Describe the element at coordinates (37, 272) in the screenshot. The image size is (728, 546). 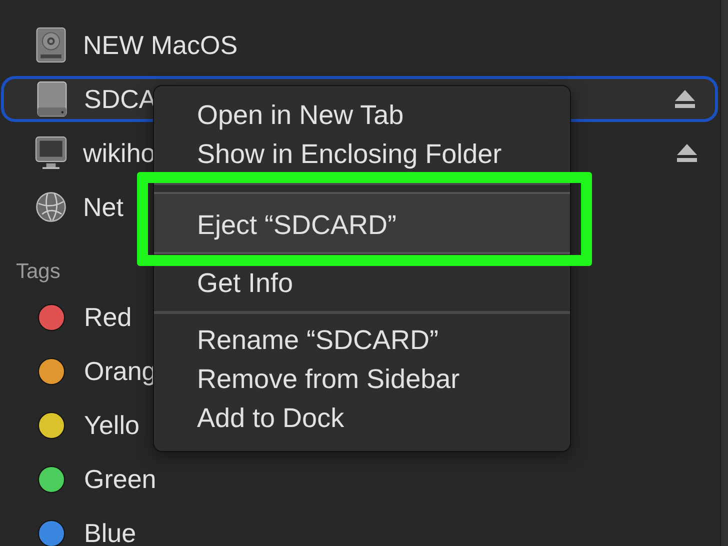
I see `section-header: Tags` at that location.